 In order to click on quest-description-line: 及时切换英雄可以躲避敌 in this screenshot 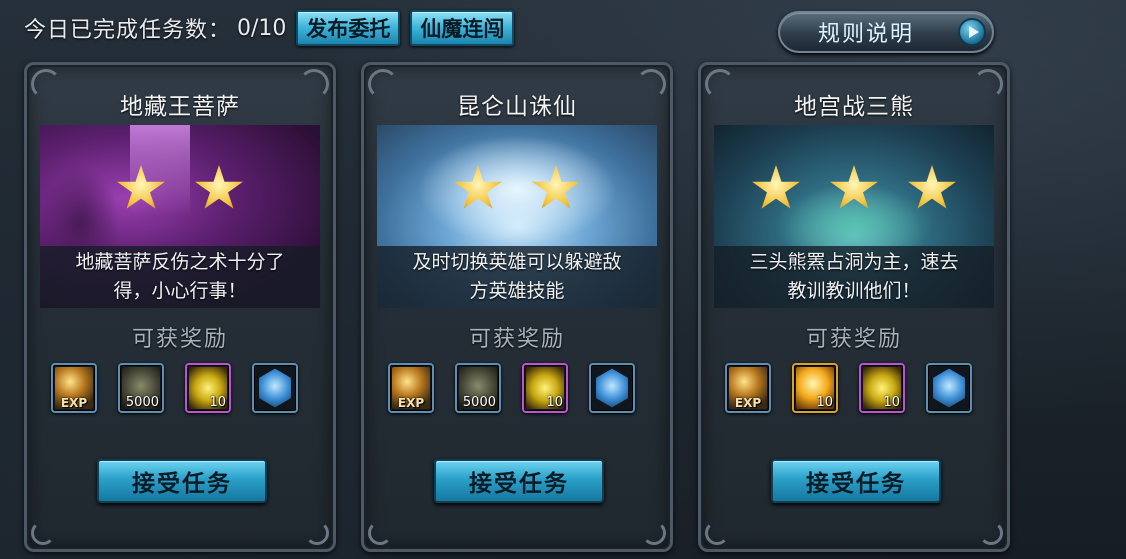, I will do `click(517, 262)`.